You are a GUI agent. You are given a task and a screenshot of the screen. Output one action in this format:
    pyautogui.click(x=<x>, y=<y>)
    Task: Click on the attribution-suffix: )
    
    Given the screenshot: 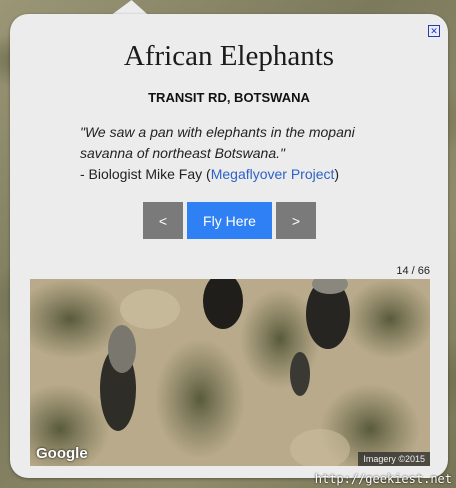 What is the action you would take?
    pyautogui.click(x=337, y=174)
    